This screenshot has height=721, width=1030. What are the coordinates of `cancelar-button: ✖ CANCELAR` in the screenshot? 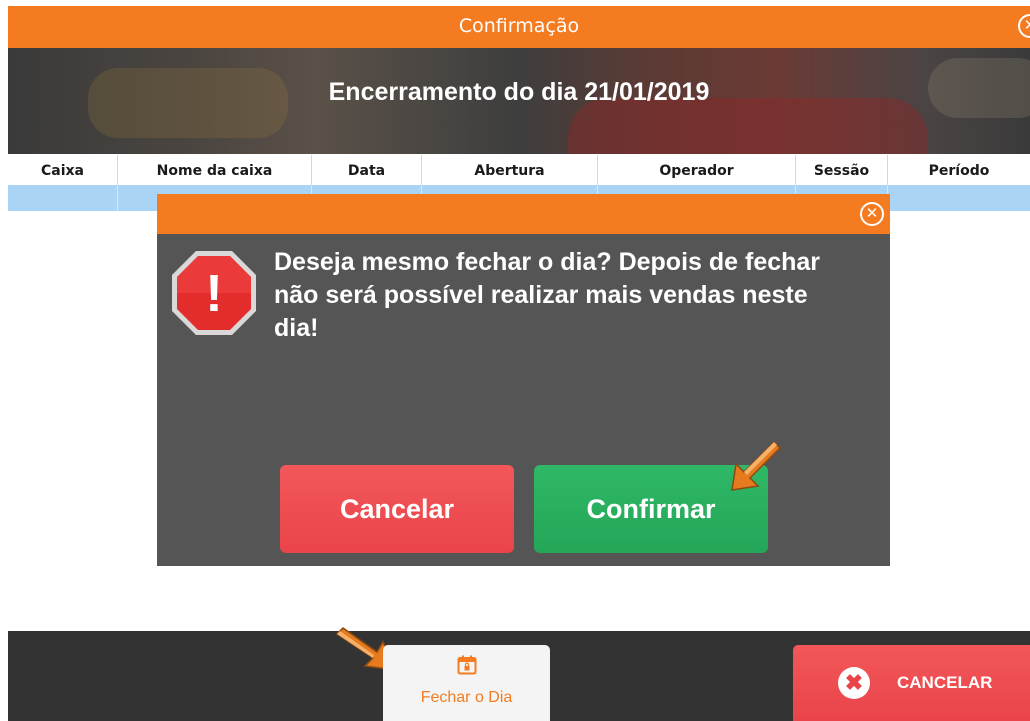 It's located at (911, 683).